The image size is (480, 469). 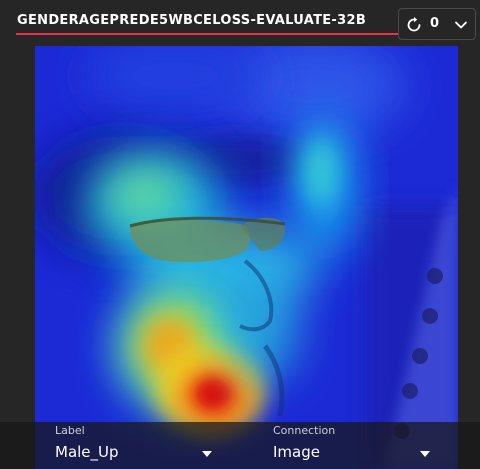 I want to click on refresh-count: 0, so click(x=435, y=23).